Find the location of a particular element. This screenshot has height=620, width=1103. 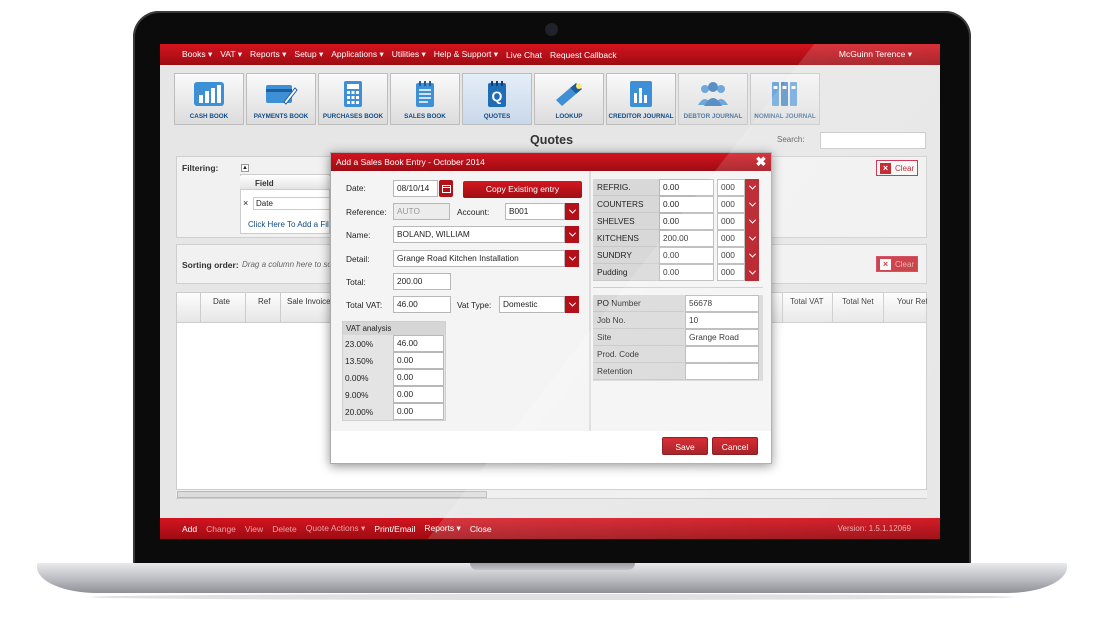

date-input: 08/10/14 is located at coordinates (415, 188).